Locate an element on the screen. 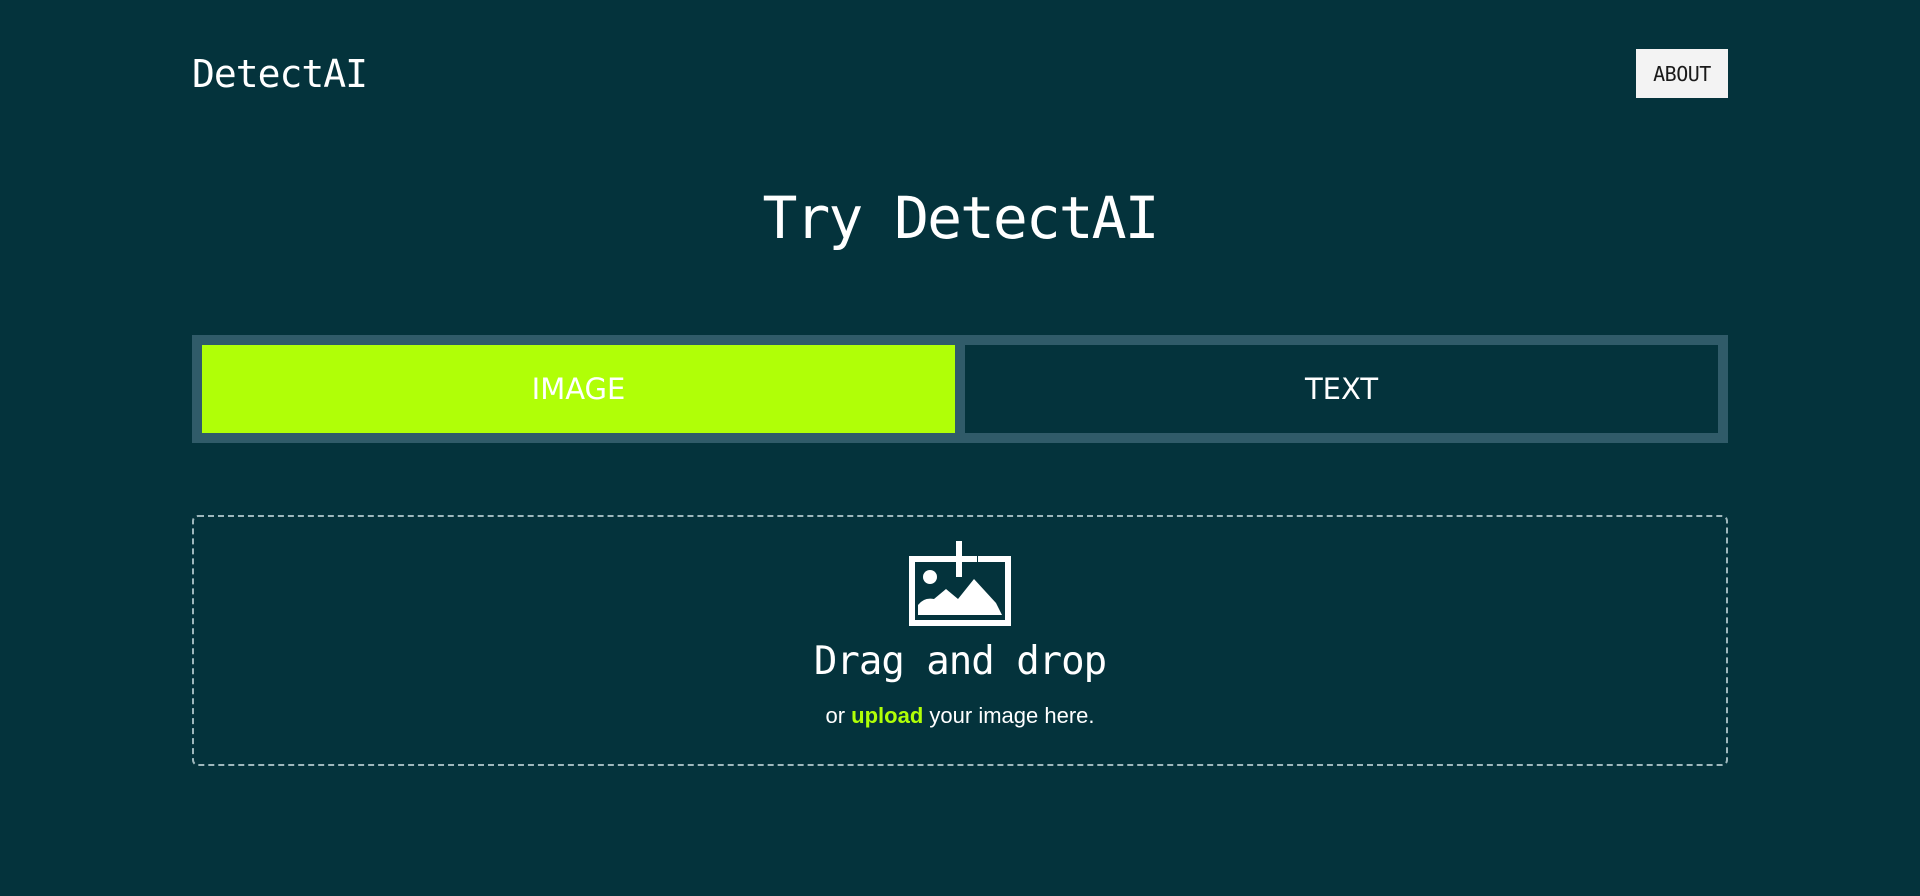 This screenshot has height=896, width=1920. tab-text: TEXT is located at coordinates (1341, 389).